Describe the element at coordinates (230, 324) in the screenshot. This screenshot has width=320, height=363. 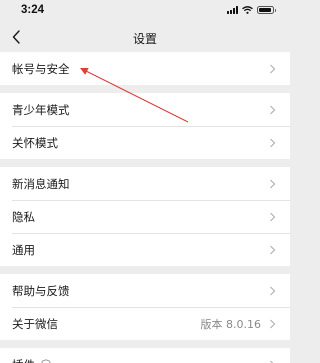
I see `version-value: 版本 8.0.16` at that location.